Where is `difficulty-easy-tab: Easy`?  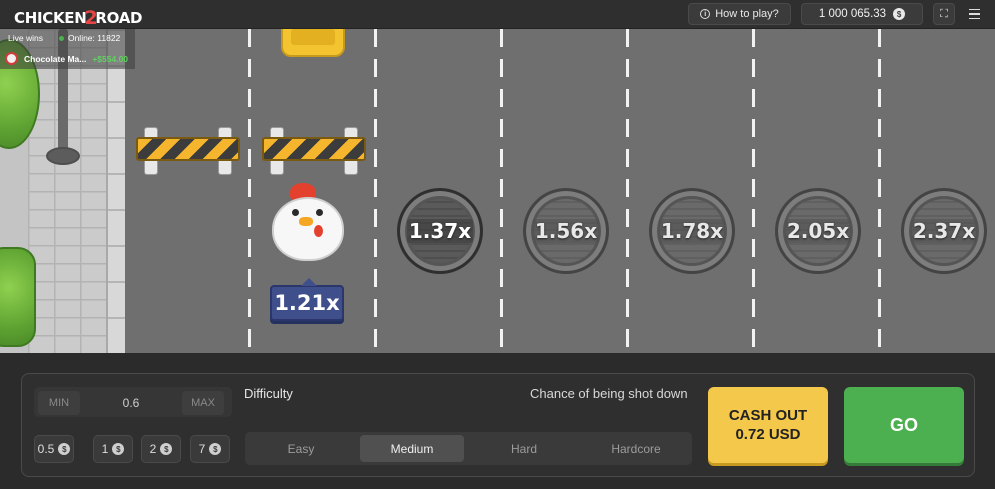
difficulty-easy-tab: Easy is located at coordinates (301, 448).